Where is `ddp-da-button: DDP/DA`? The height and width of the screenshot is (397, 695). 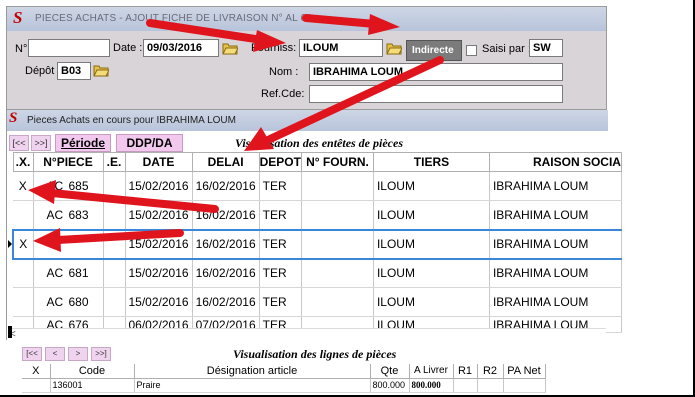 ddp-da-button: DDP/DA is located at coordinates (149, 143).